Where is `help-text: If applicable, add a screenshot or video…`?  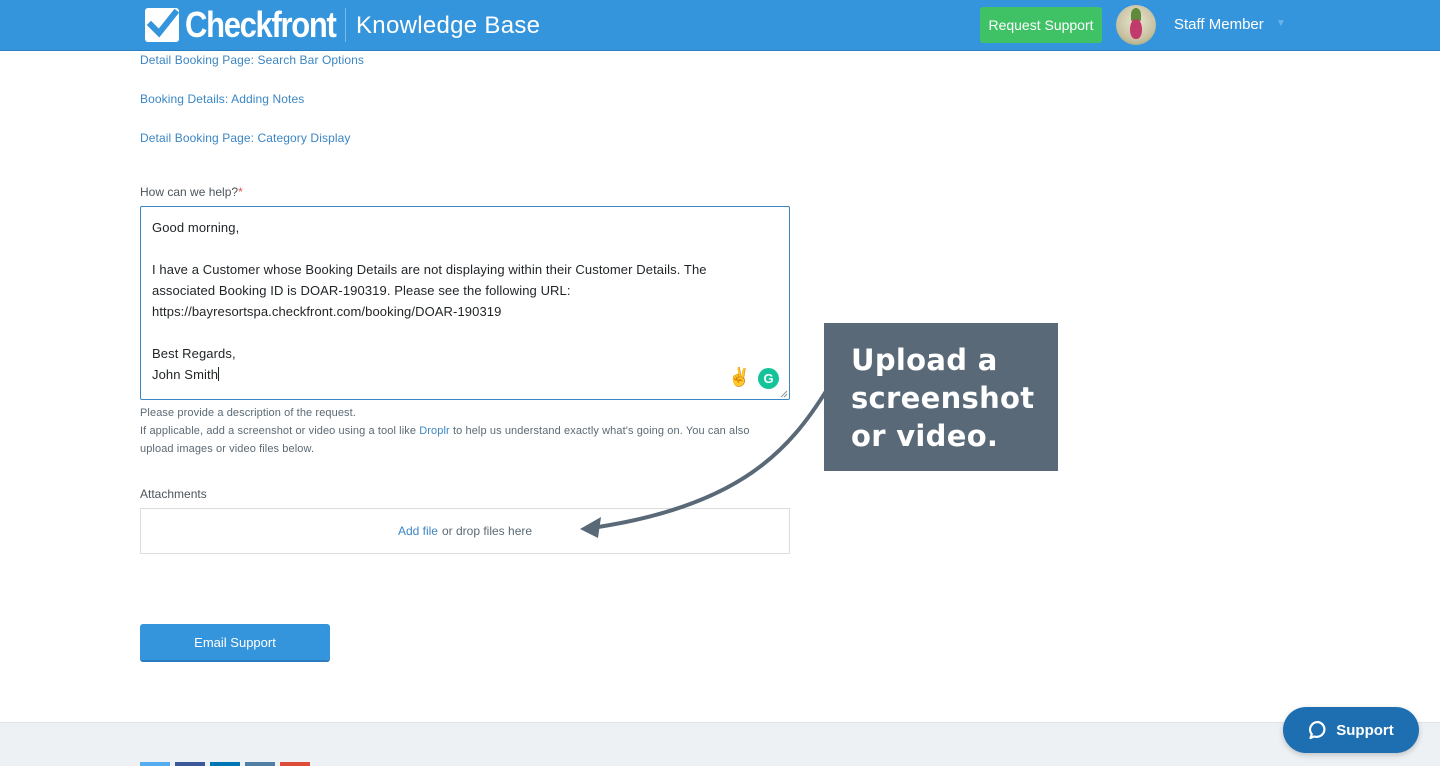 help-text: If applicable, add a screenshot or video… is located at coordinates (445, 431).